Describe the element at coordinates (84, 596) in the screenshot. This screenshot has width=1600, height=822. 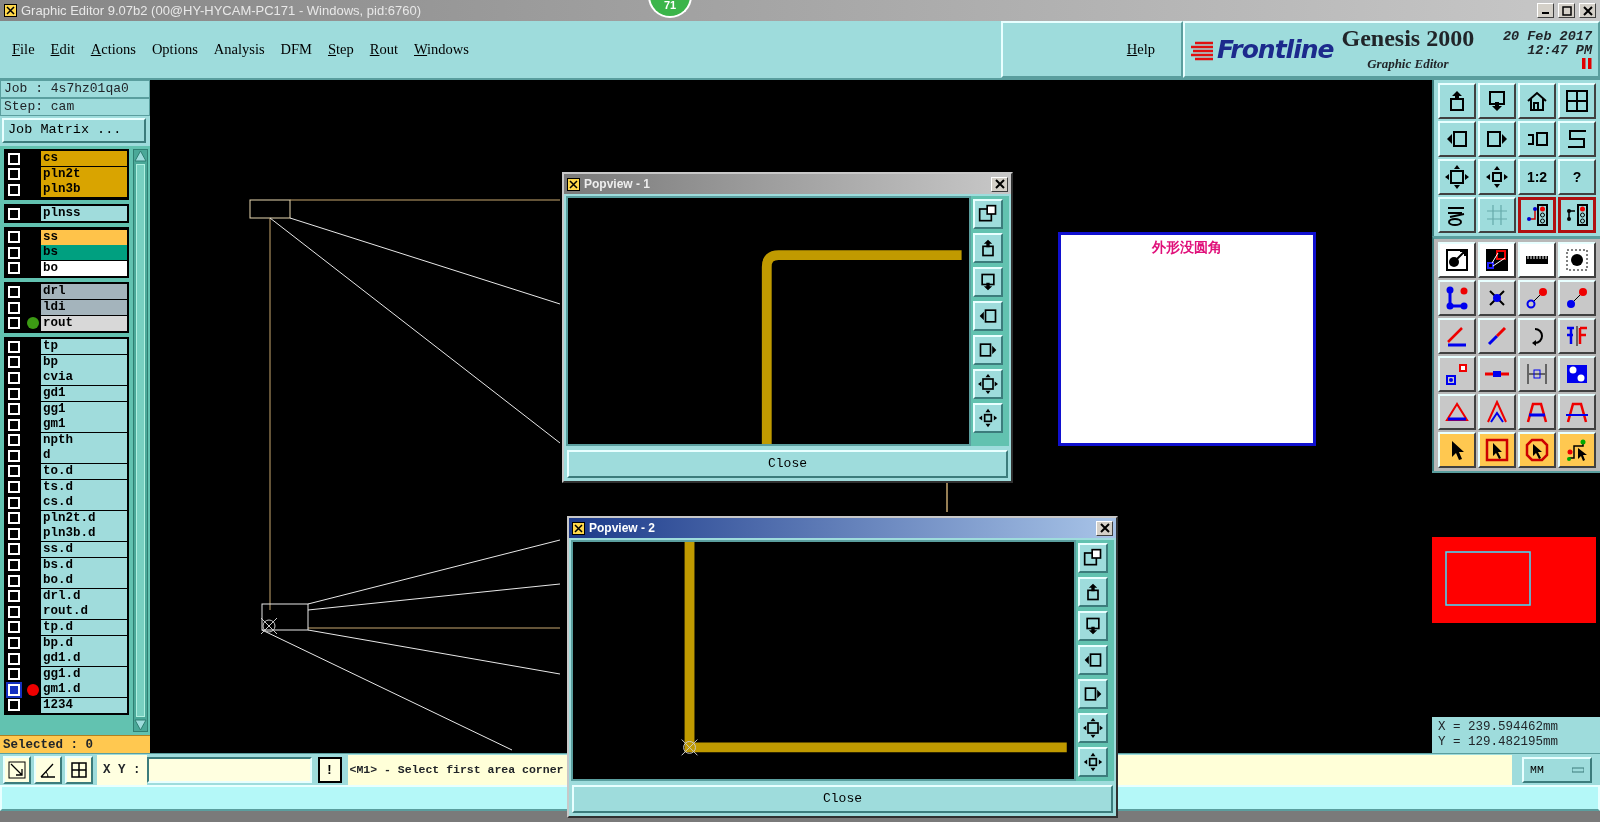
I see `layer-name: drl.d` at that location.